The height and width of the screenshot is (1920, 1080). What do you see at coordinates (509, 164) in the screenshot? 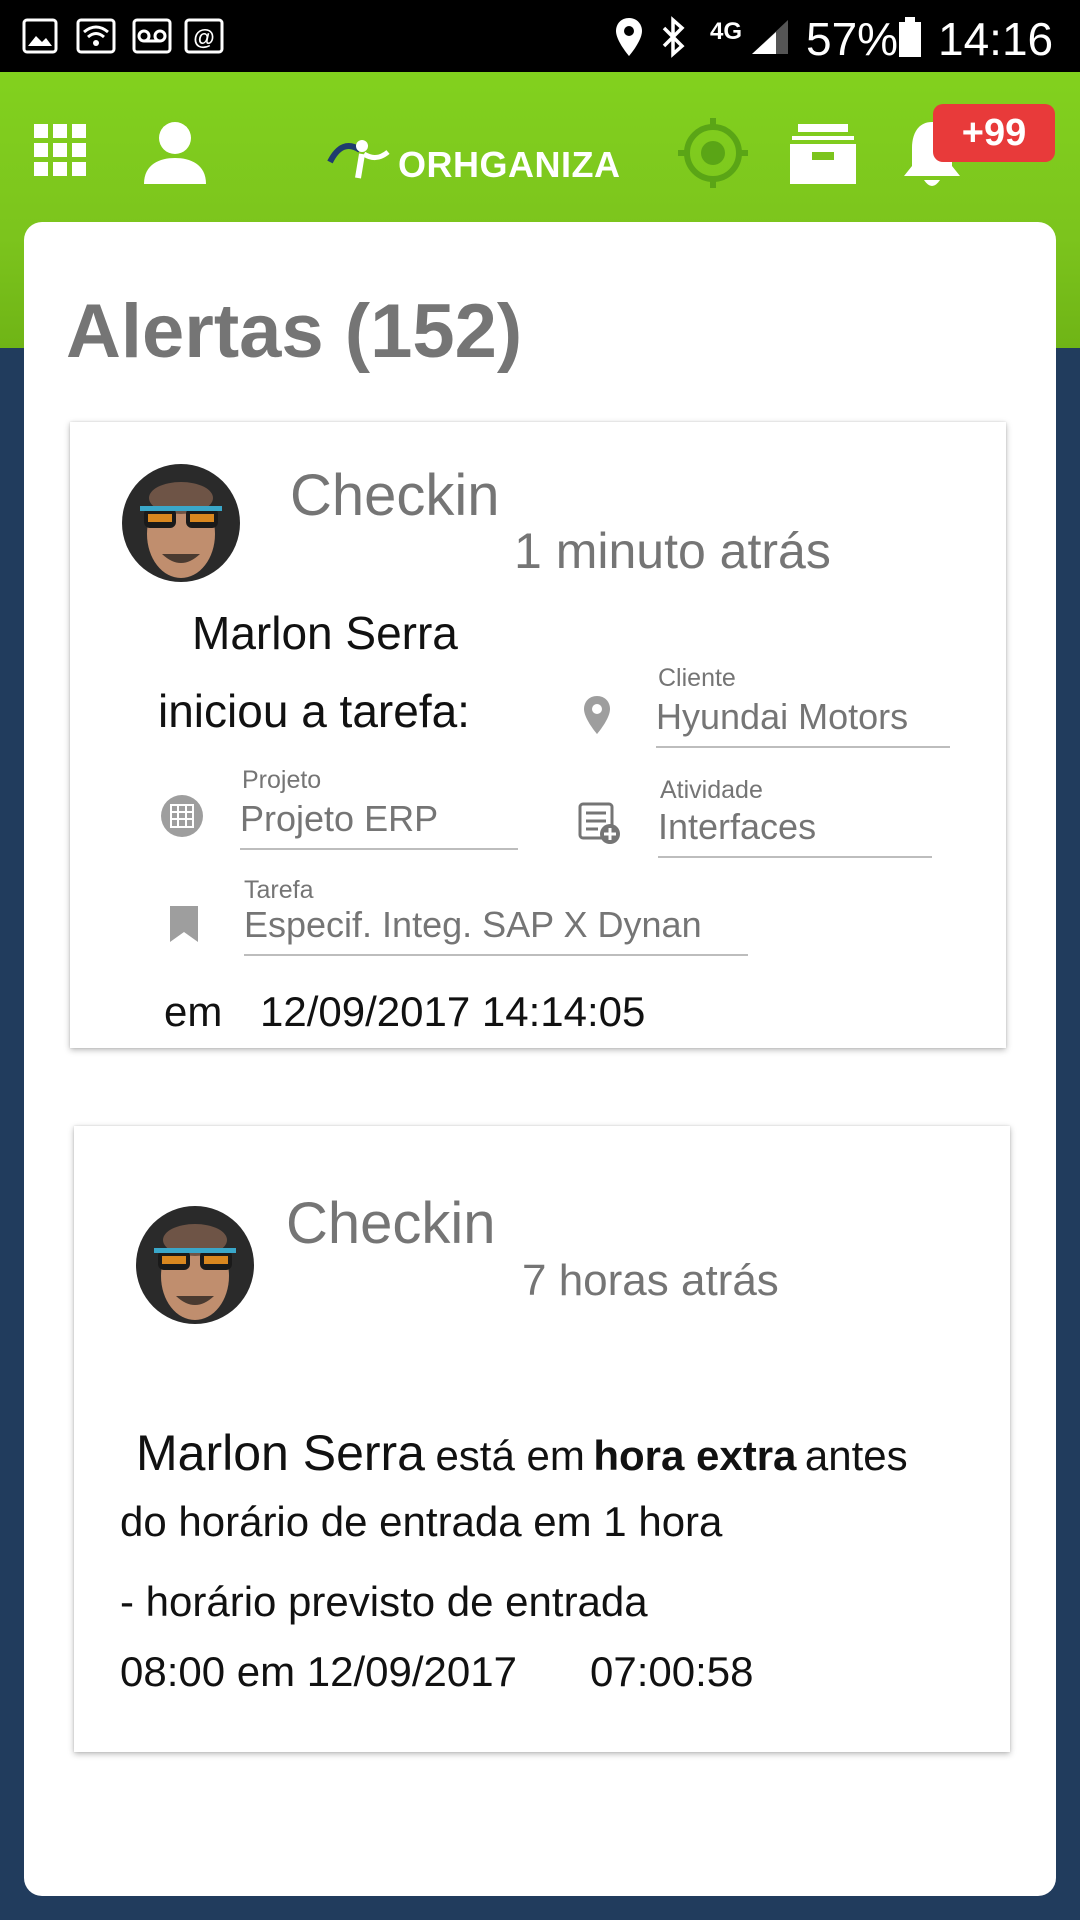
I see `logo-text: ORHGANIZA` at bounding box center [509, 164].